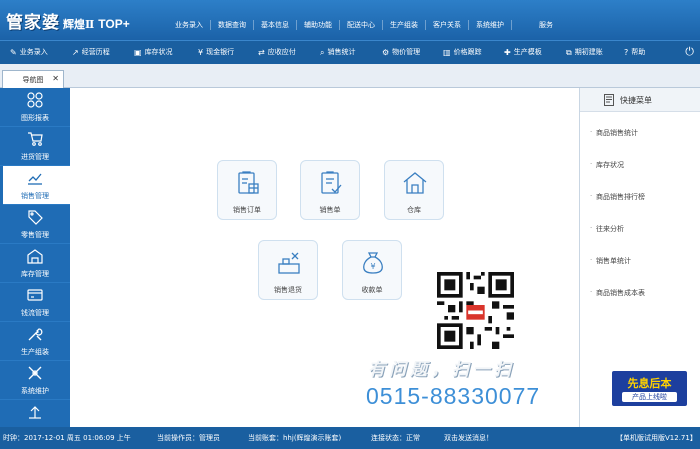  What do you see at coordinates (617, 293) in the screenshot?
I see `quick-menu-item: 商品销售成本表` at bounding box center [617, 293].